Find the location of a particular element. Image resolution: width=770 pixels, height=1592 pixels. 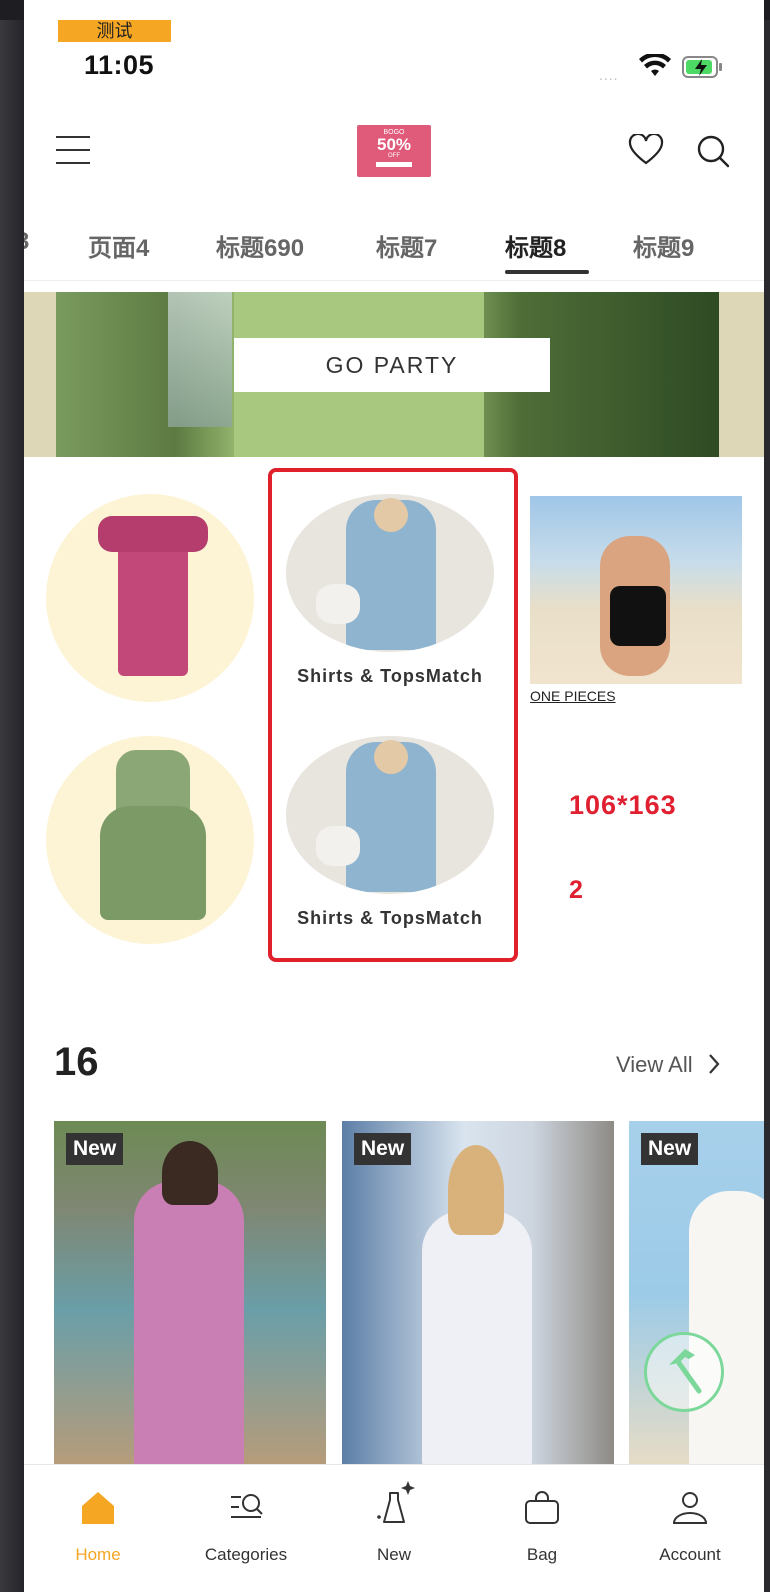

tabbar-categories: Categories is located at coordinates (246, 1528).